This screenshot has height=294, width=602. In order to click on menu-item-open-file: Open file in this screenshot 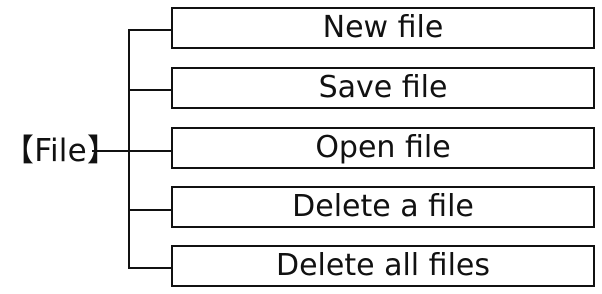, I will do `click(383, 148)`.